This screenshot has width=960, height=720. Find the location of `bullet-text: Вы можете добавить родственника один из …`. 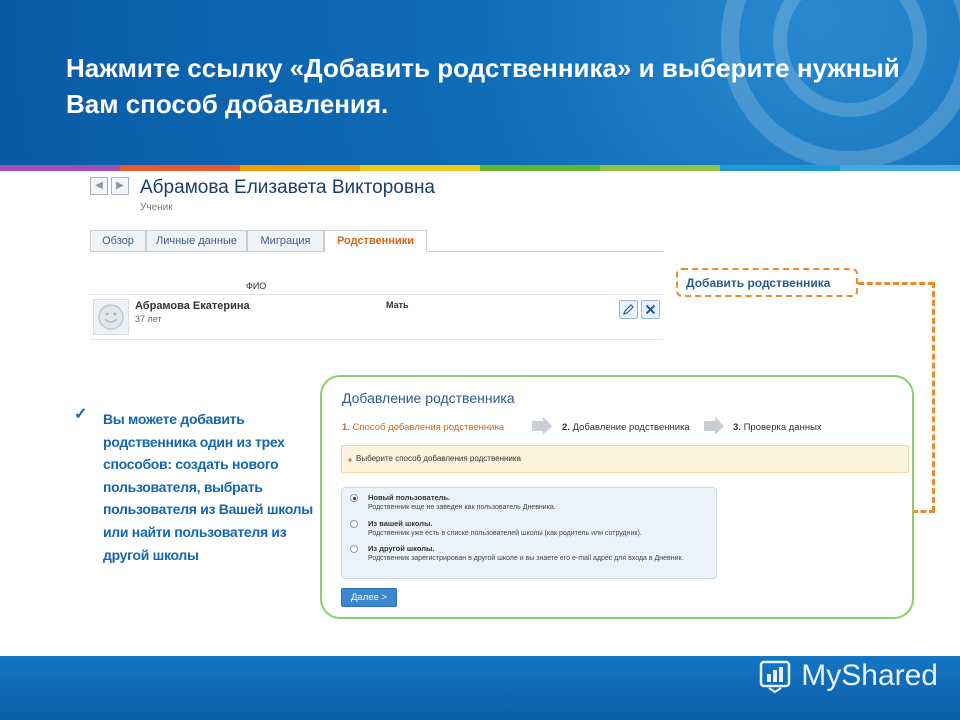

bullet-text: Вы можете добавить родственника один из … is located at coordinates (208, 487).